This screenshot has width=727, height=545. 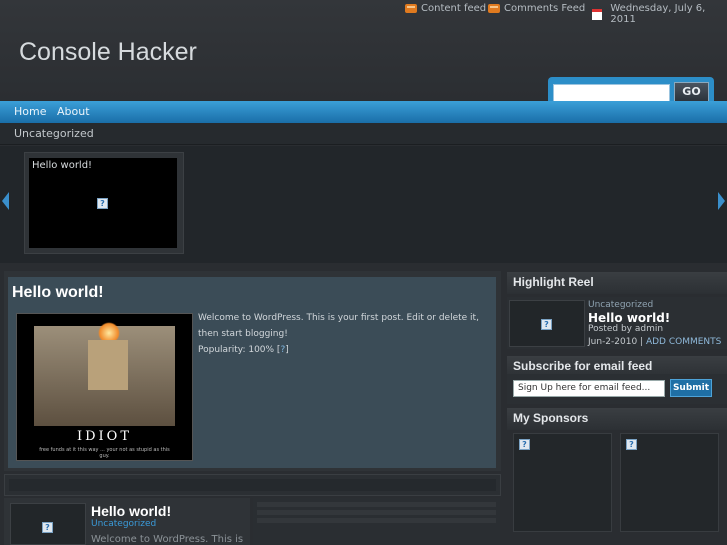 What do you see at coordinates (691, 92) in the screenshot?
I see `search-go-button: GO` at bounding box center [691, 92].